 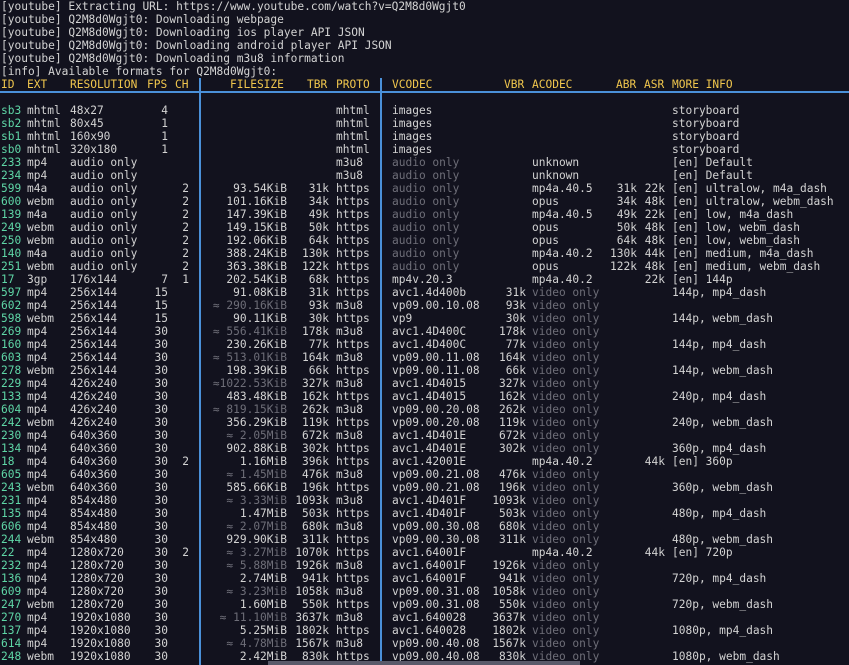 I want to click on cell-id: 140, so click(x=11, y=253).